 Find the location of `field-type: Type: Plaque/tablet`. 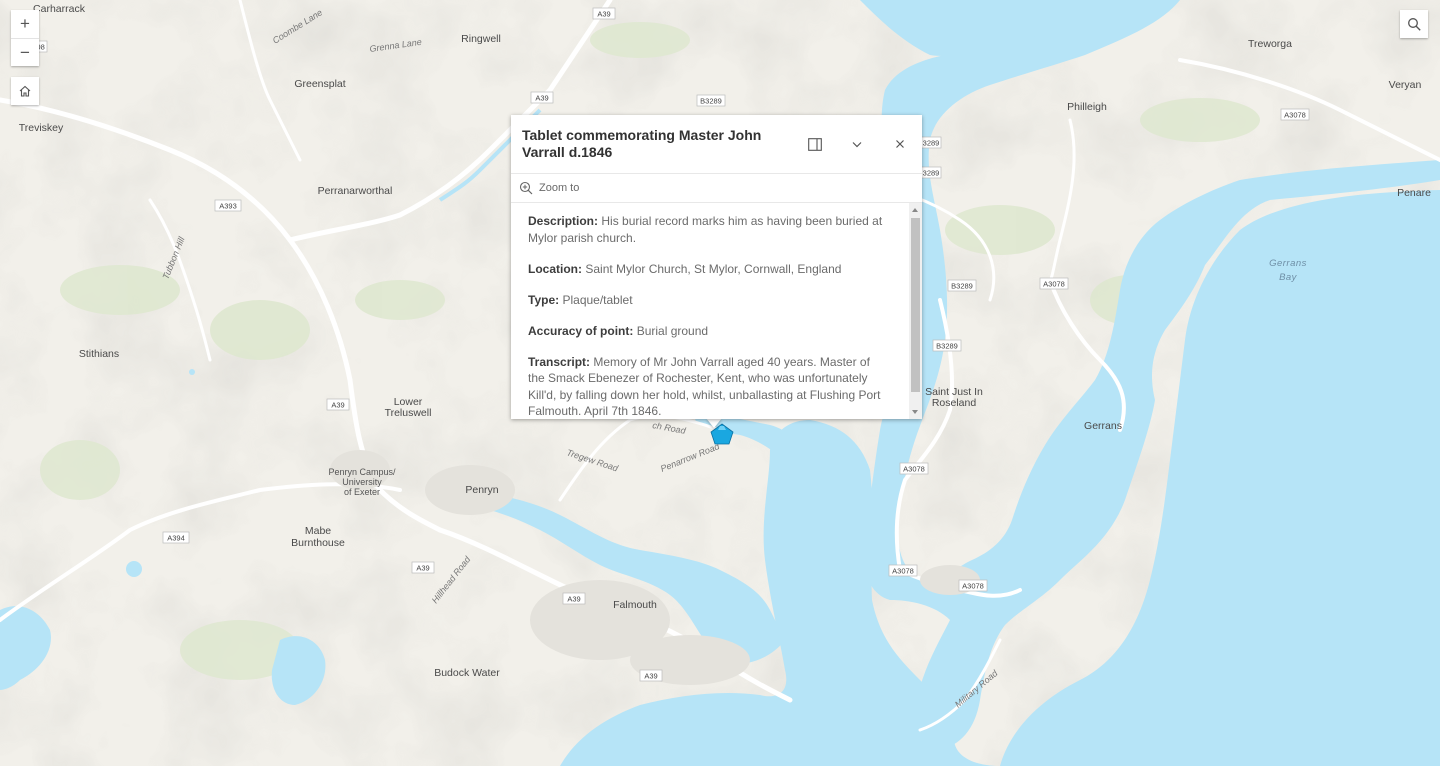

field-type: Type: Plaque/tablet is located at coordinates (580, 299).